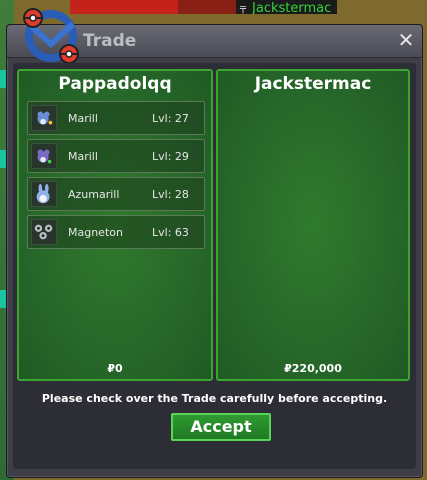 This screenshot has height=480, width=427. I want to click on pokemon-slot: Marill Lvl: 27, so click(116, 118).